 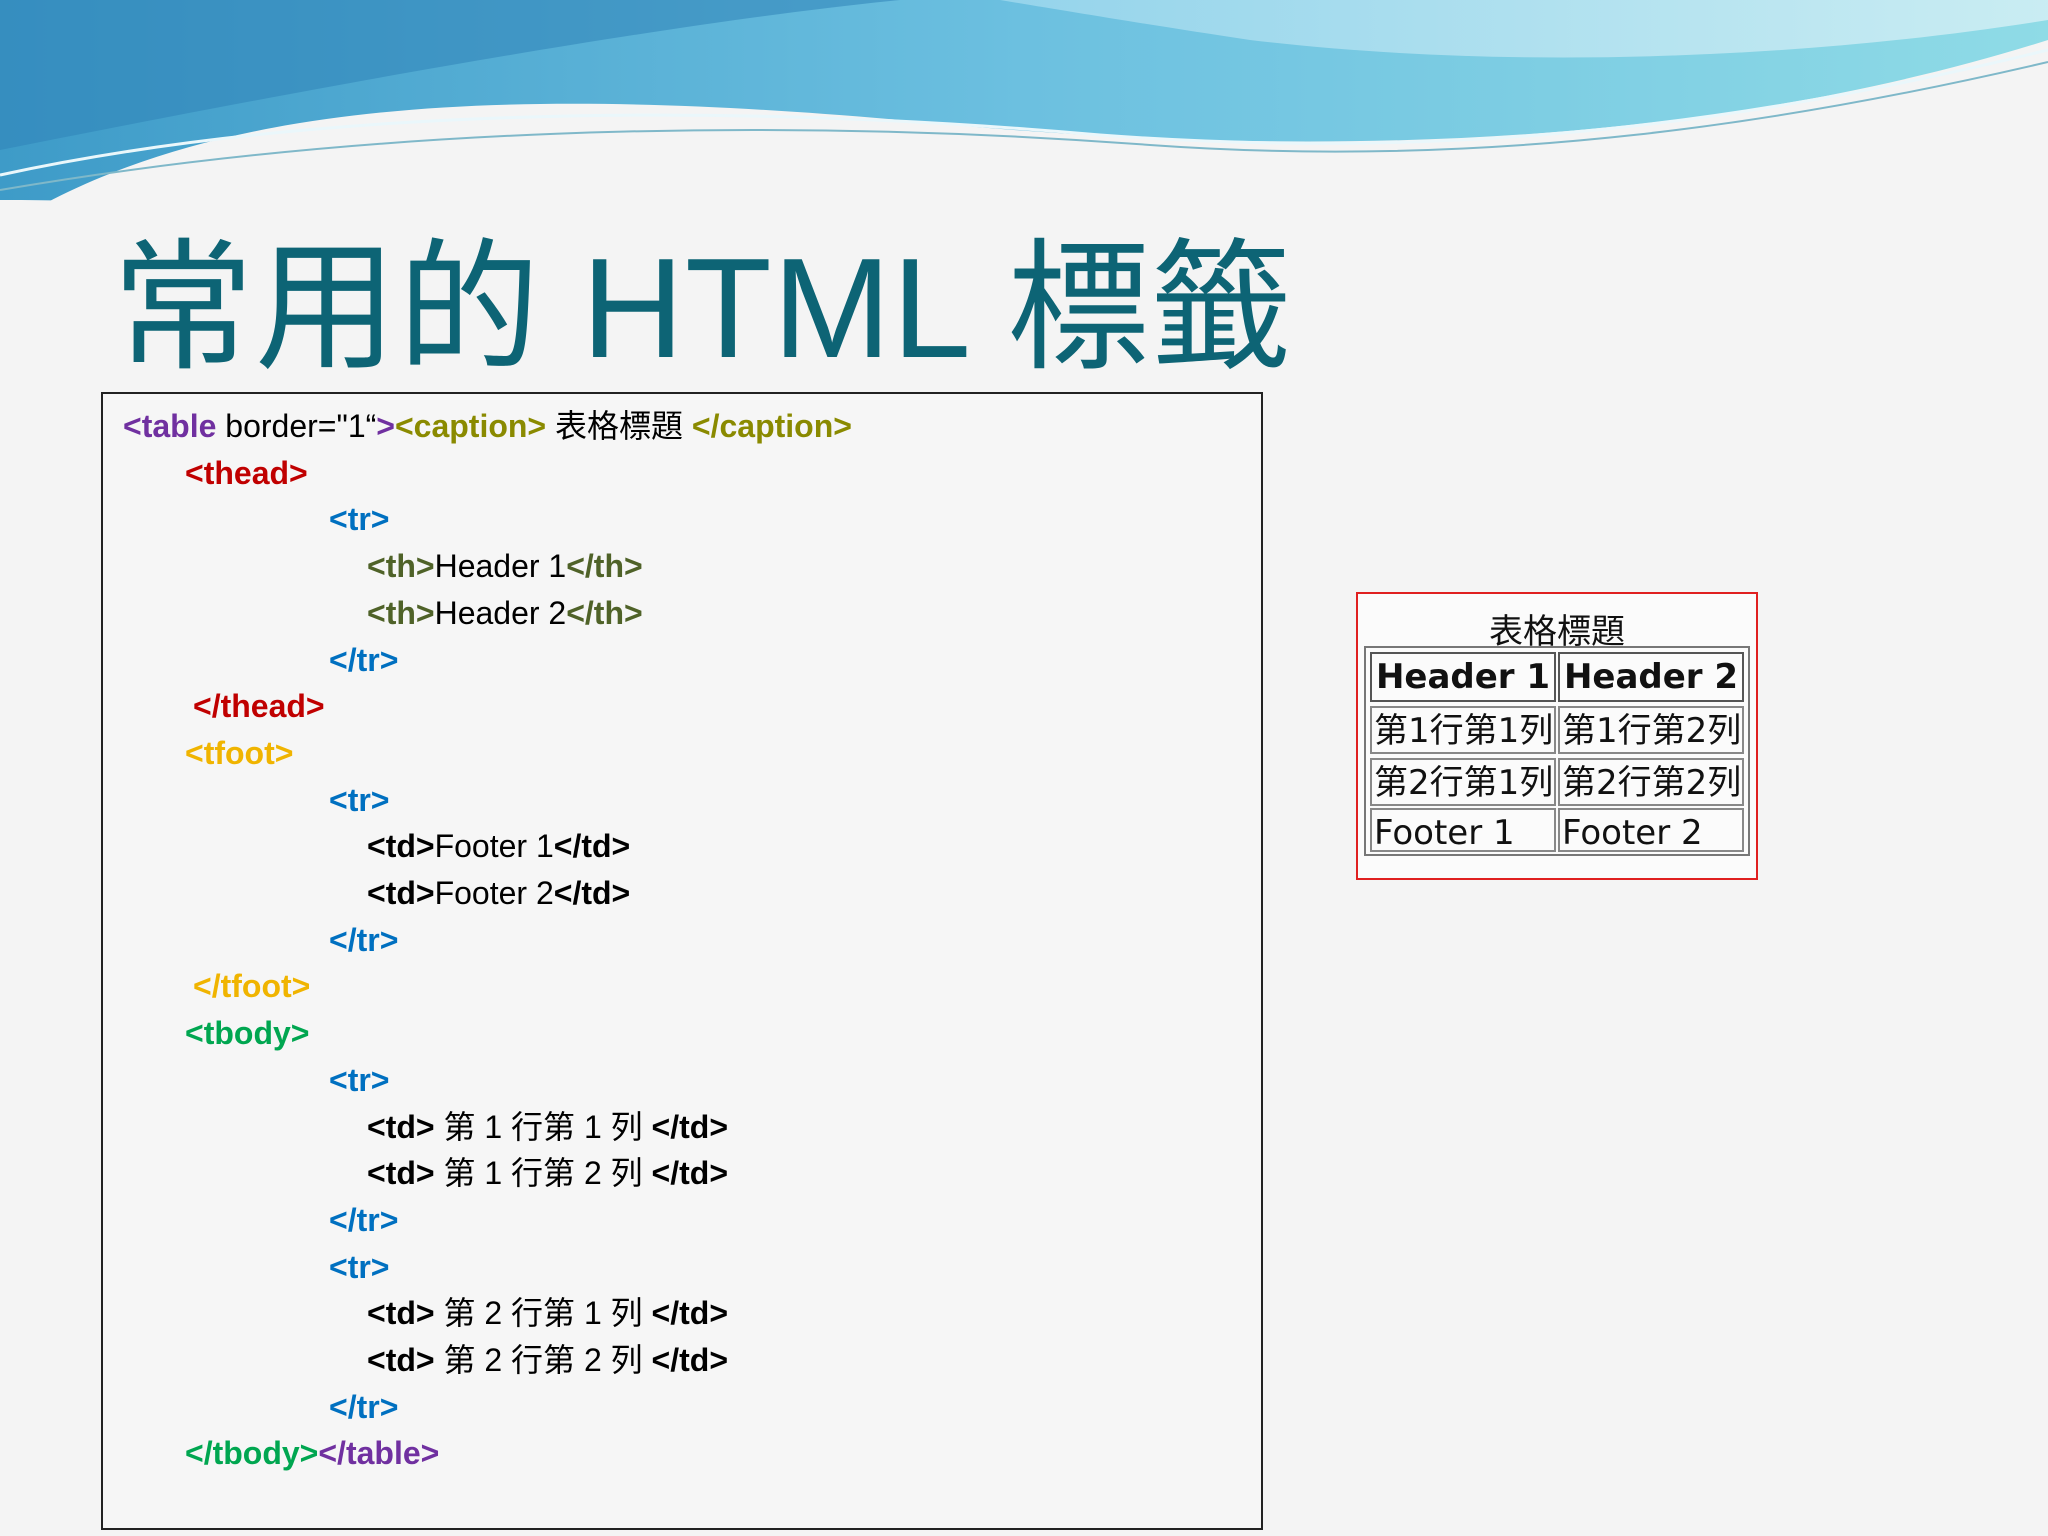 What do you see at coordinates (252, 1453) in the screenshot?
I see `code-tag: </tbody>` at bounding box center [252, 1453].